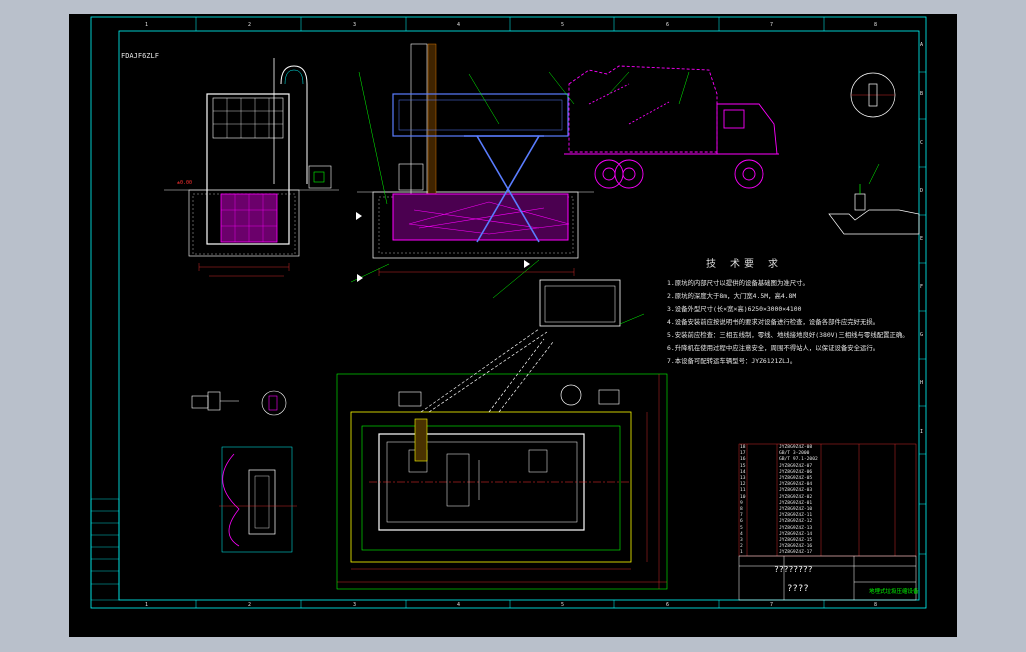 The height and width of the screenshot is (652, 1026). Describe the element at coordinates (732, 296) in the screenshot. I see `tech-requirement-2: 2.原坑的深度大于8m，大门宽4.5M，高4.8M` at that location.